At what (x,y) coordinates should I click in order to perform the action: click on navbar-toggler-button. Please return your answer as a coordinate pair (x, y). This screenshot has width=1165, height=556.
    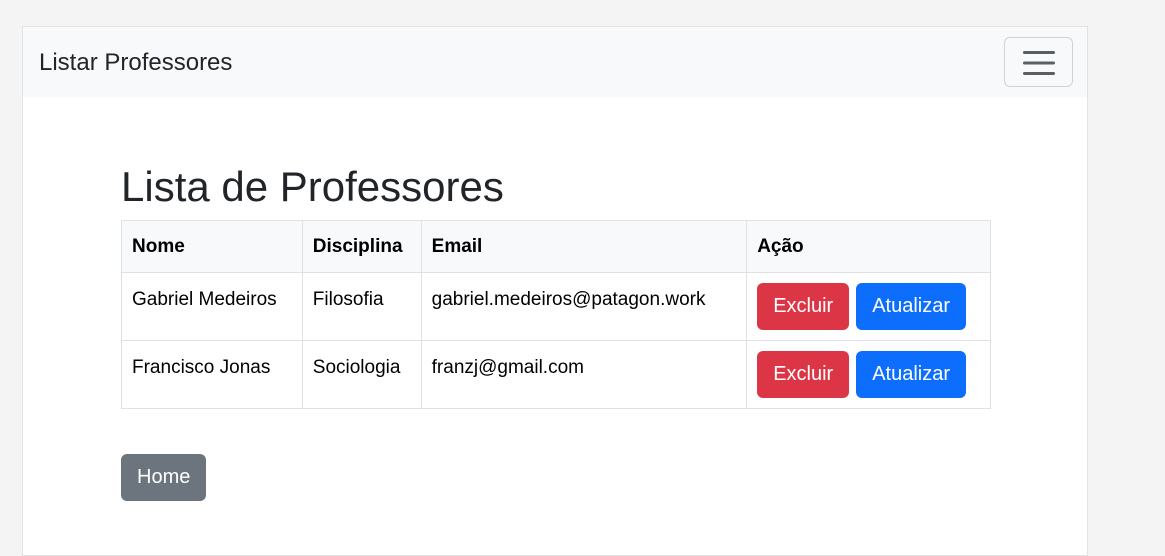
    Looking at the image, I should click on (1038, 62).